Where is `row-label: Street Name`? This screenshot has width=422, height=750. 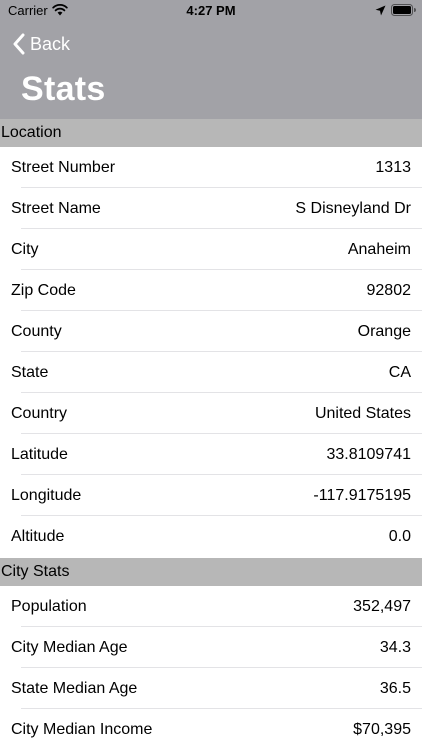 row-label: Street Name is located at coordinates (56, 208).